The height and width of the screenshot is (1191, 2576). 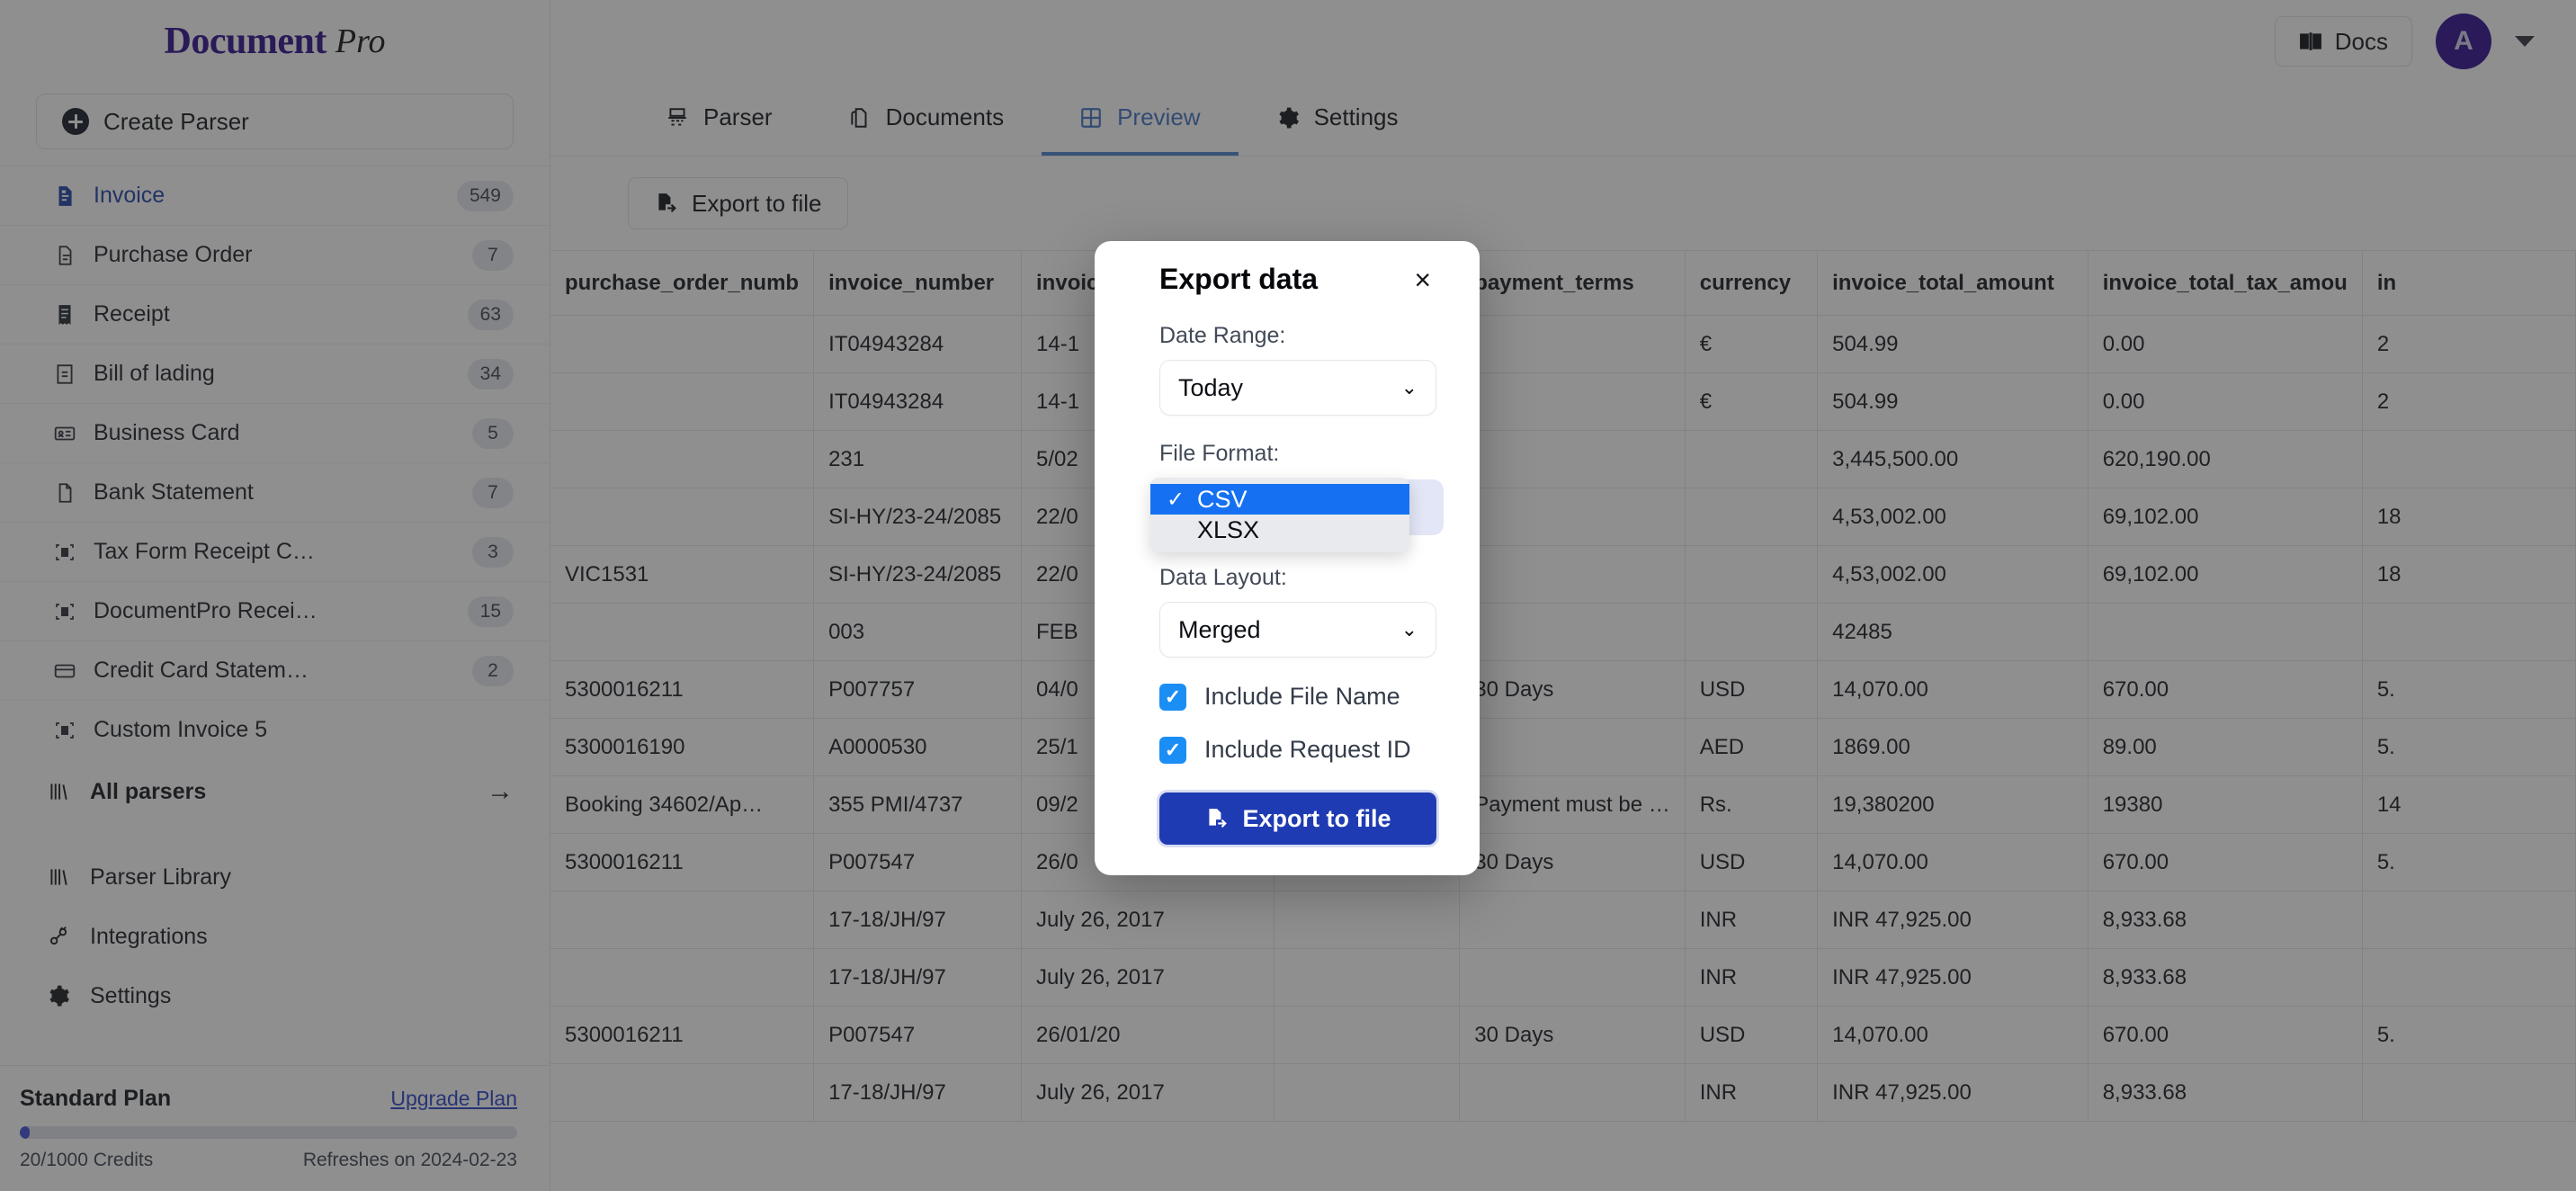 I want to click on data-layout-label: Data Layout:, so click(x=1223, y=577).